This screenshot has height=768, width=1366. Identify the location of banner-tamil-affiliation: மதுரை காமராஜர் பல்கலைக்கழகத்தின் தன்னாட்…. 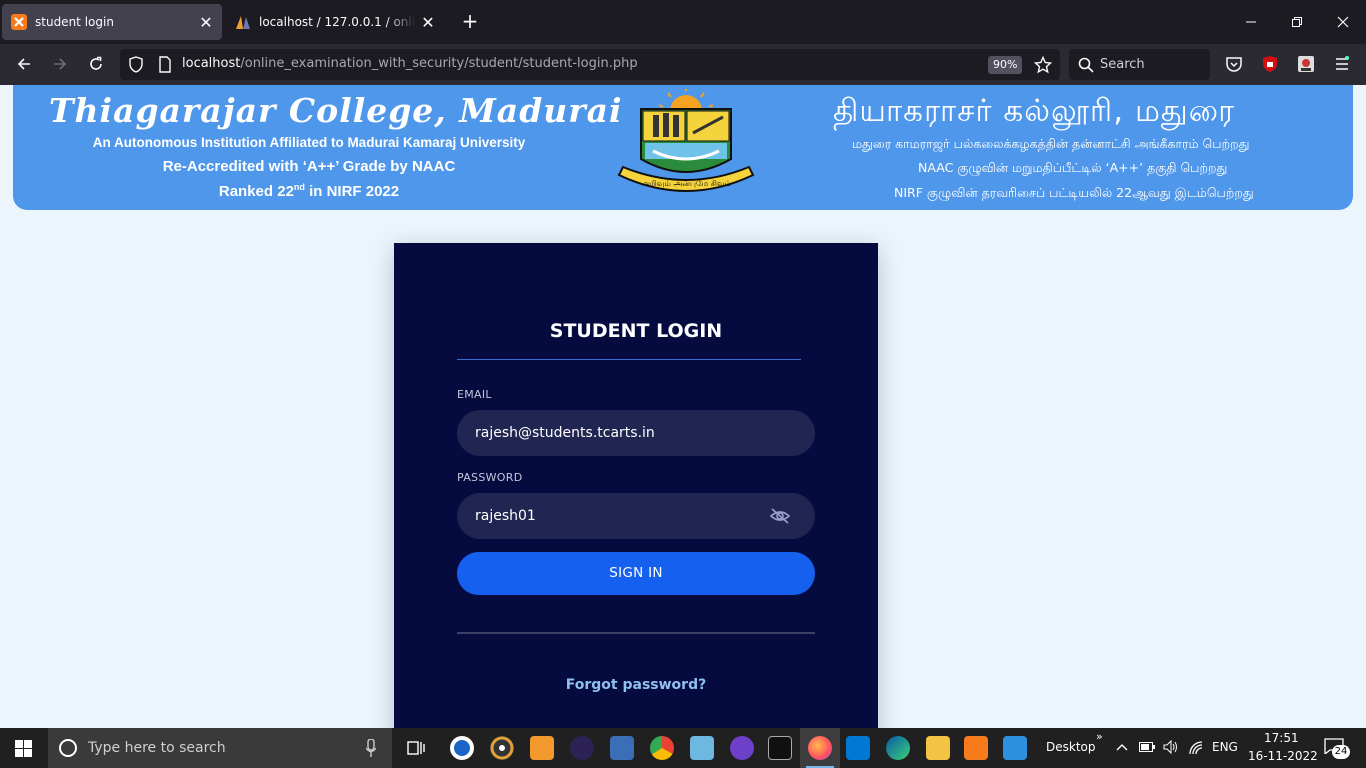
(1051, 143).